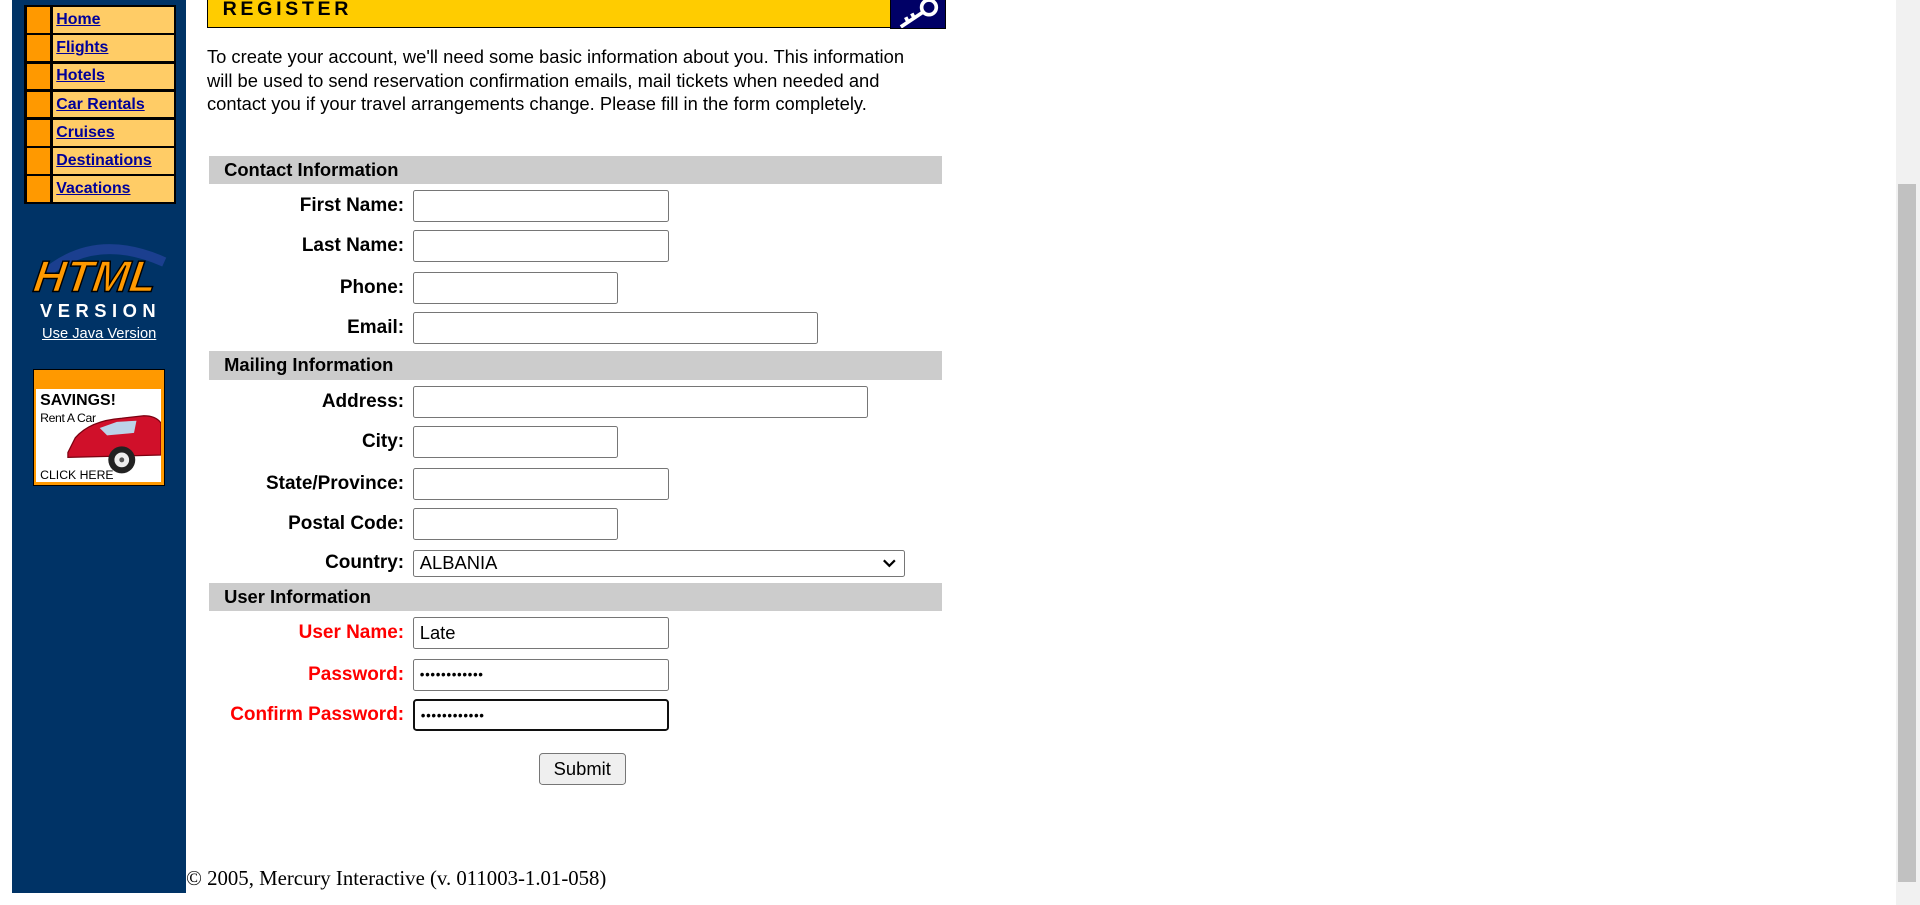 The width and height of the screenshot is (1920, 905). What do you see at coordinates (363, 401) in the screenshot?
I see `address-label: Address:` at bounding box center [363, 401].